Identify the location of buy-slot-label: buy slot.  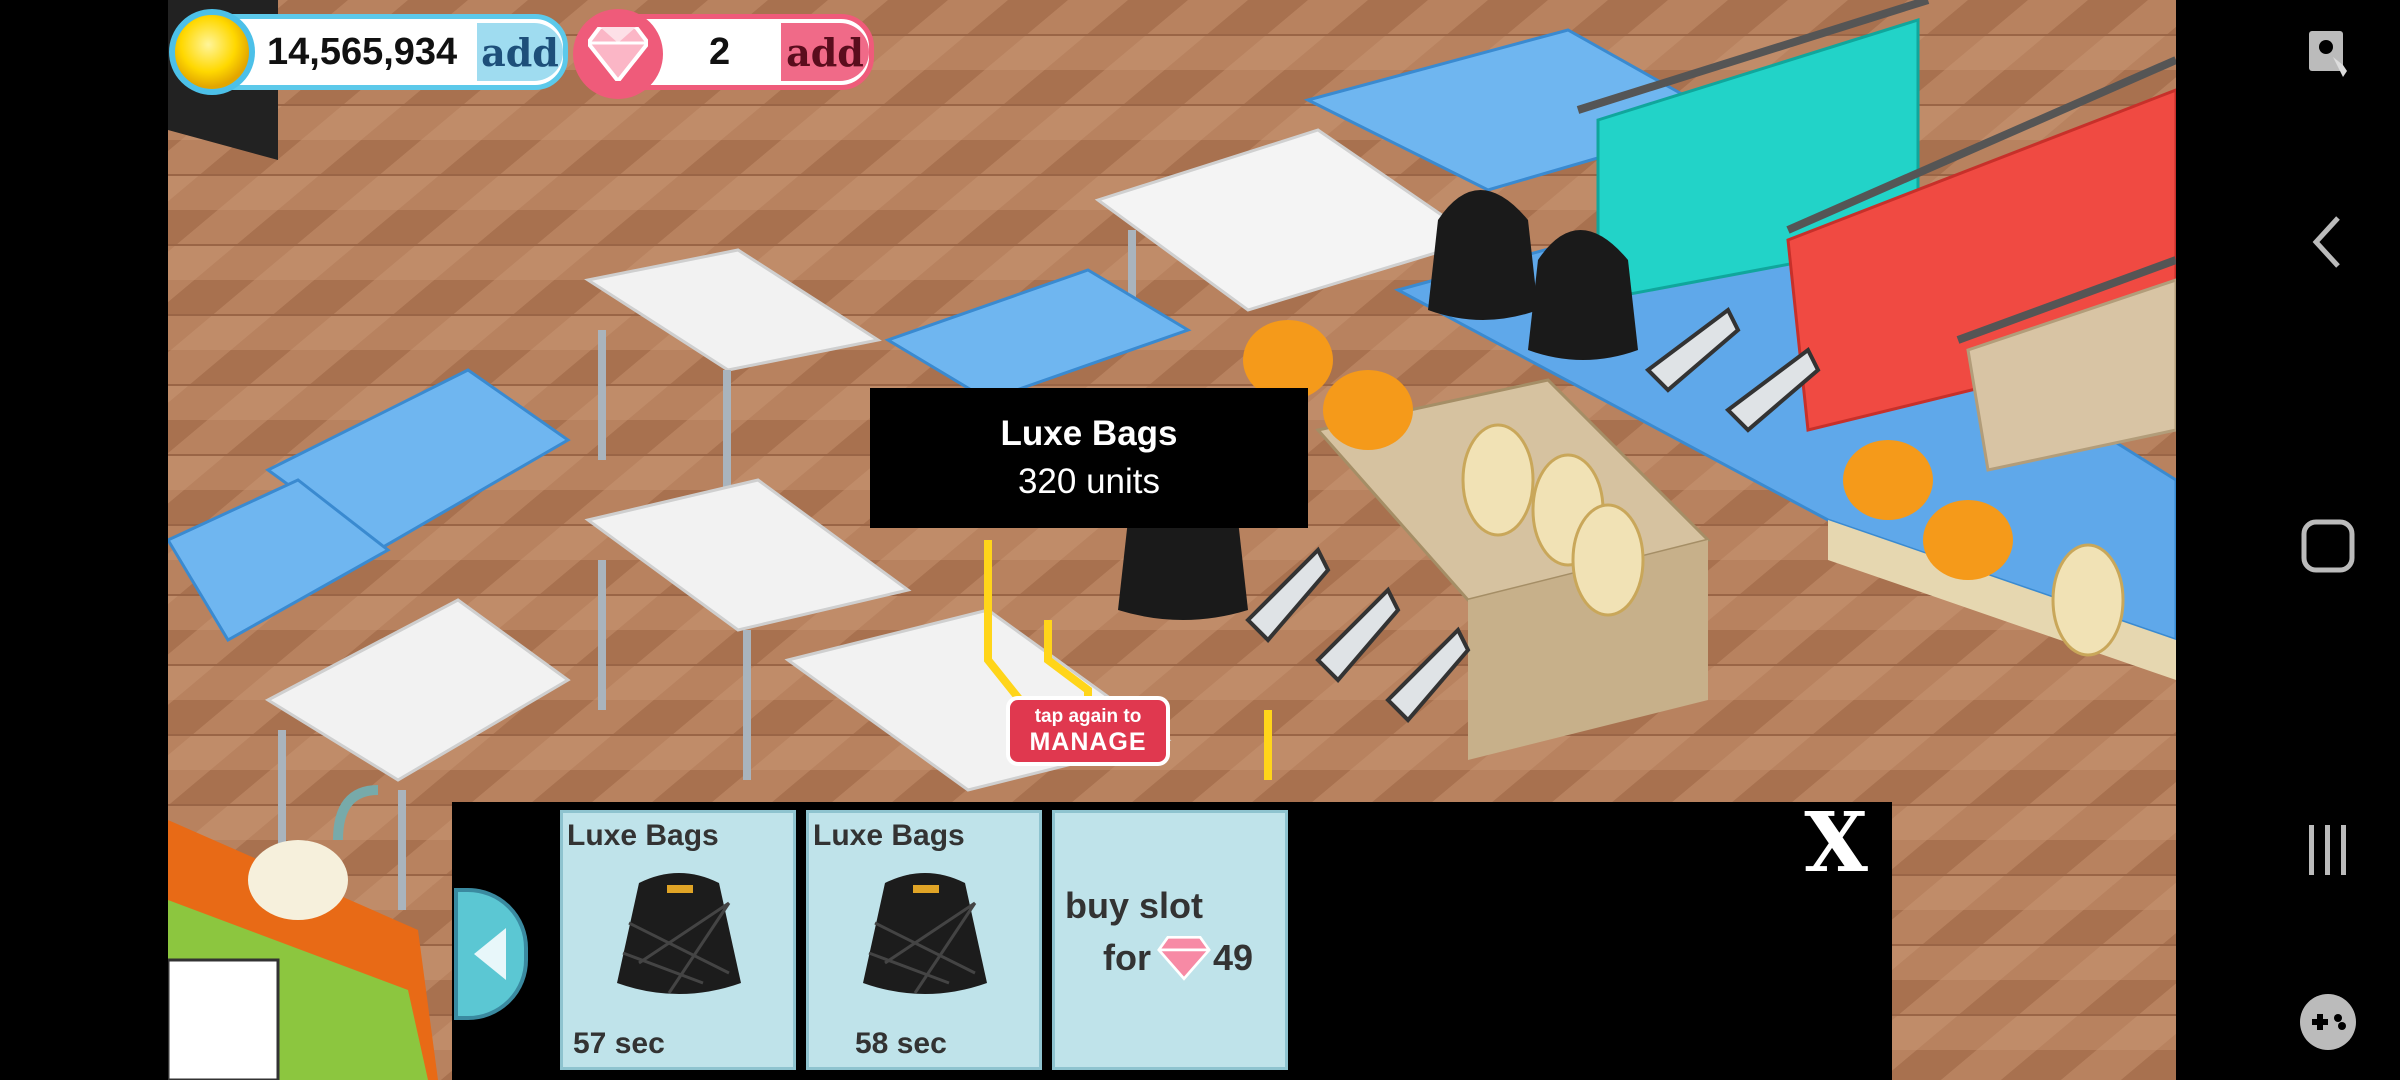
(1134, 905).